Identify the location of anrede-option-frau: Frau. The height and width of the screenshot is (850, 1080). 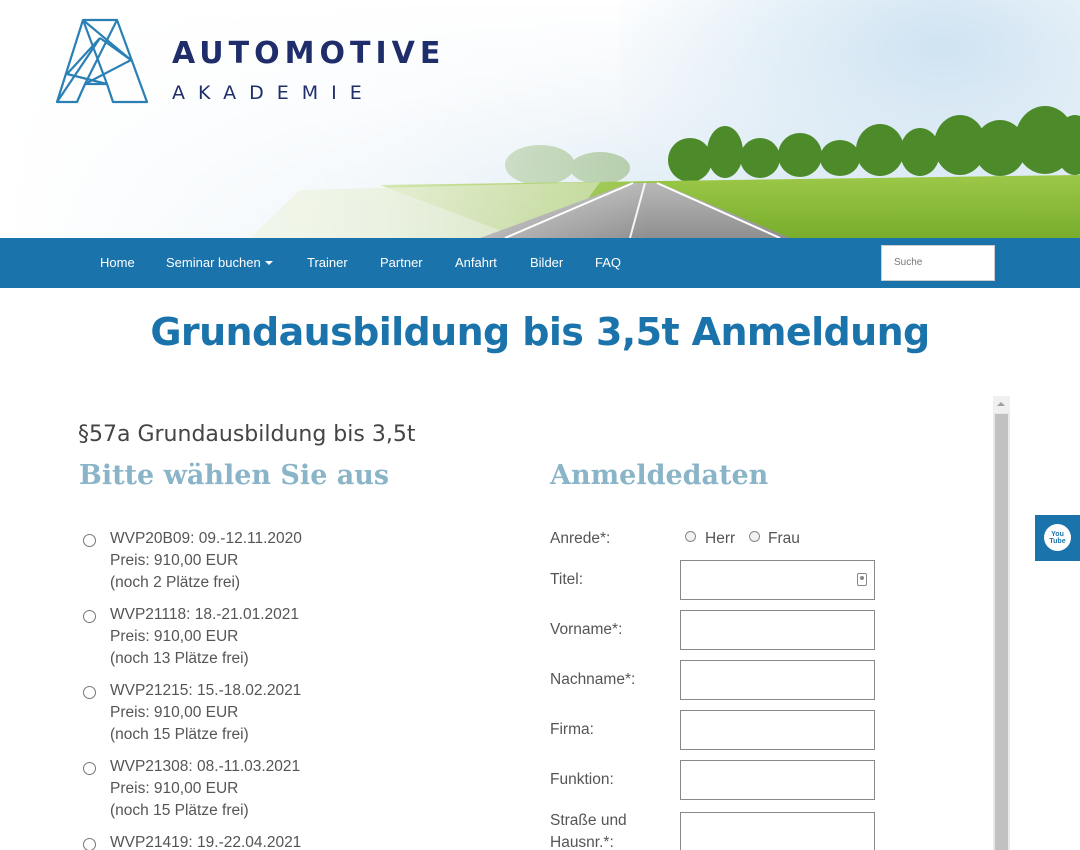
(784, 539).